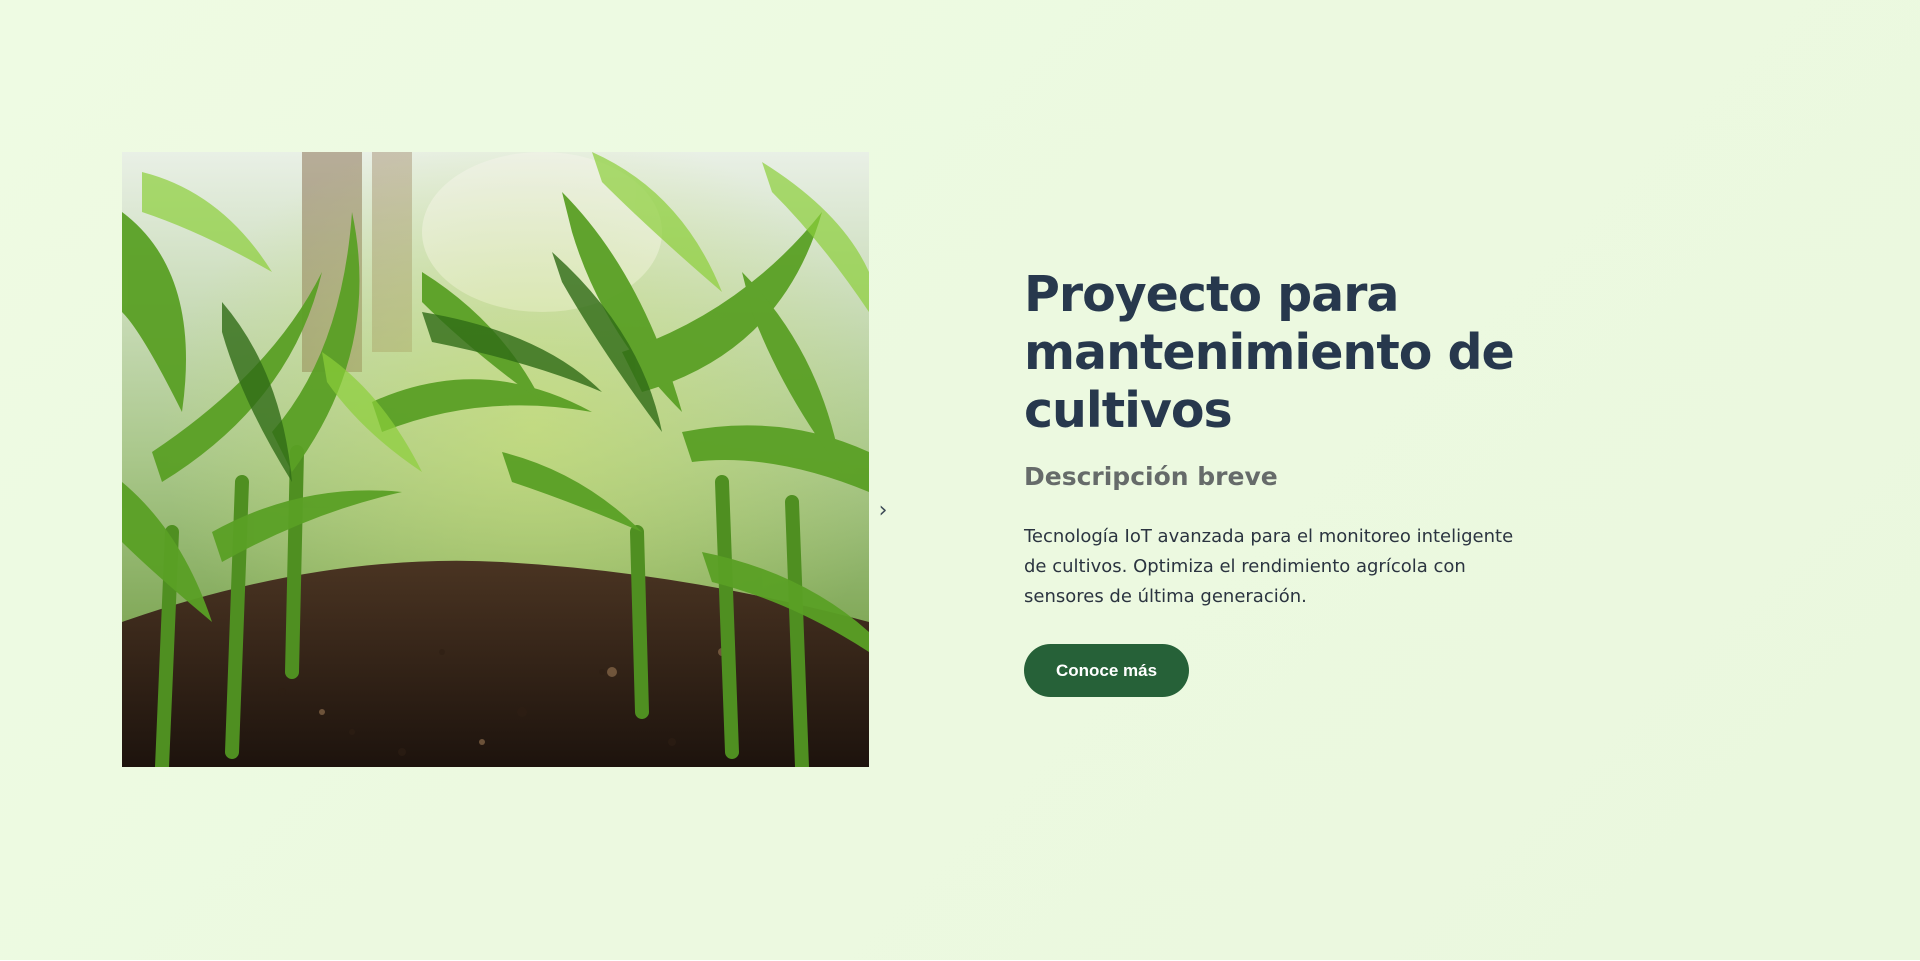 This screenshot has height=961, width=1920. Describe the element at coordinates (1269, 352) in the screenshot. I see `page-title: Proyecto para mantenimiento de cultivos` at that location.